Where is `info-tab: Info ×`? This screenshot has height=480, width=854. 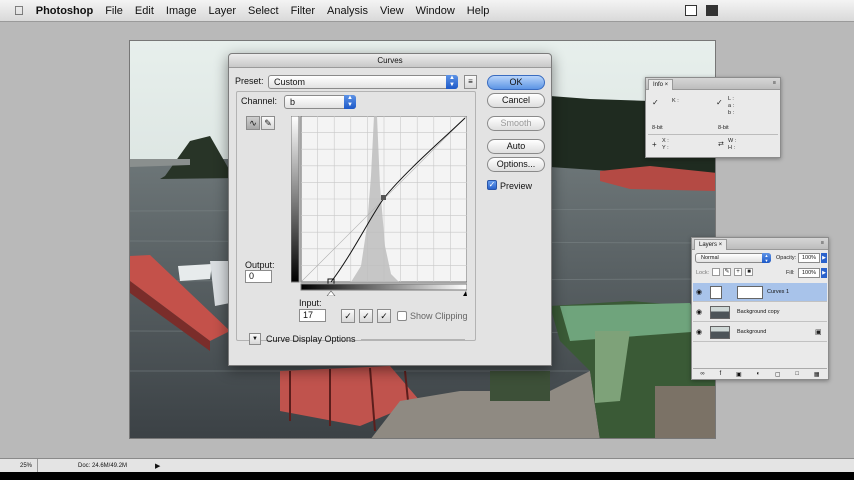
info-tab: Info × is located at coordinates (661, 84).